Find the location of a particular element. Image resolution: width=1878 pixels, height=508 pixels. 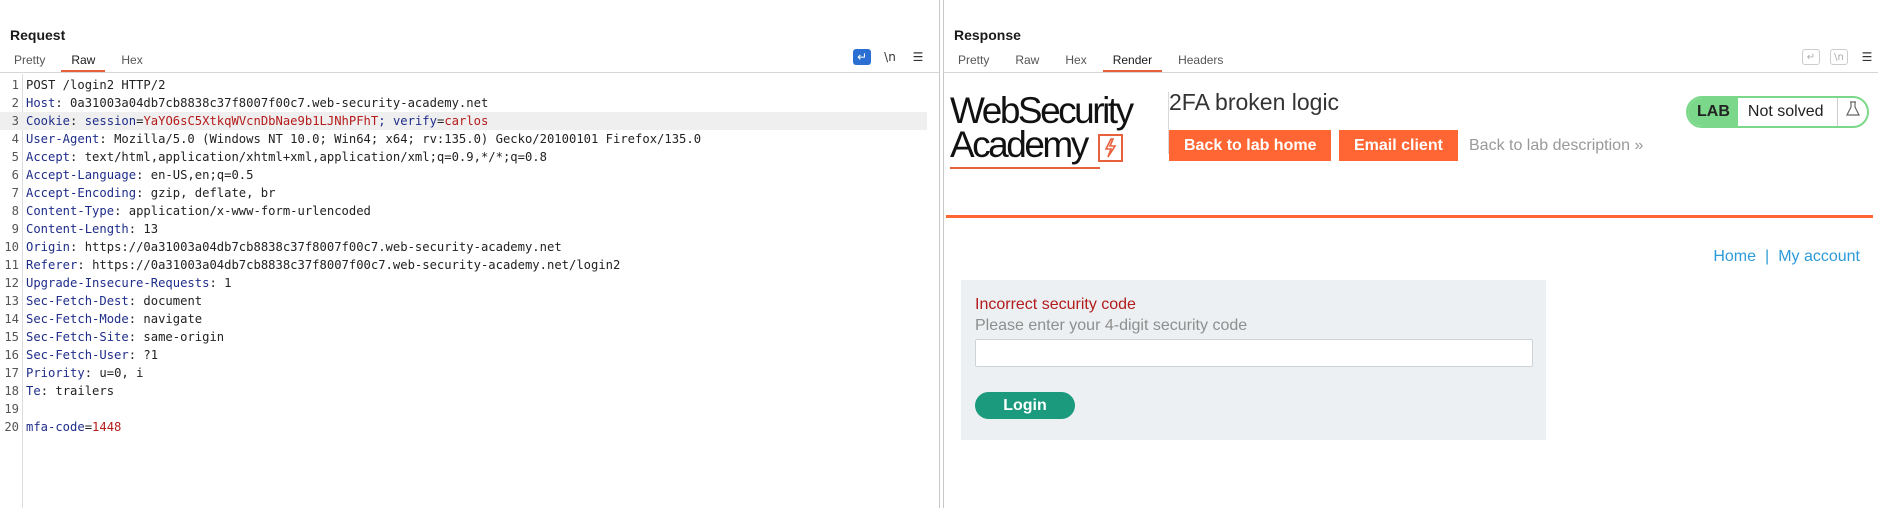

lab-title: 2FA broken logic is located at coordinates (1254, 102).